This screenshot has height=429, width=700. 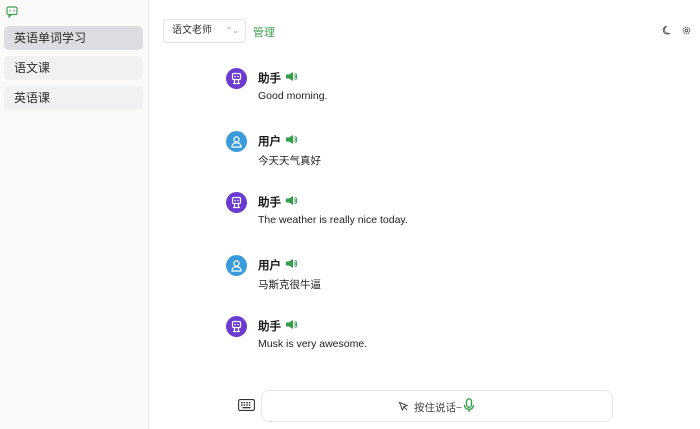 I want to click on sidebar-item-english-class: 英语课, so click(x=73, y=98).